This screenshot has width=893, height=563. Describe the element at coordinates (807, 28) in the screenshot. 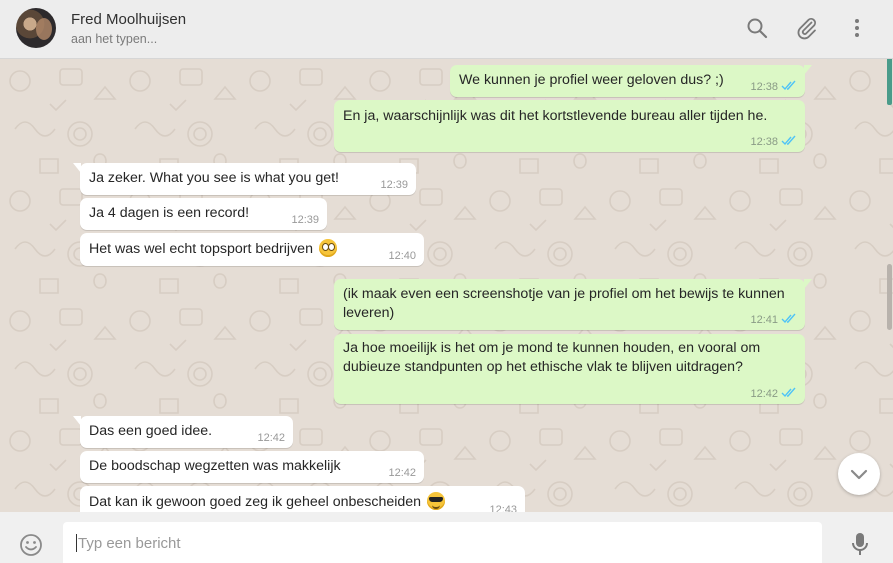

I see `attach-icon` at that location.